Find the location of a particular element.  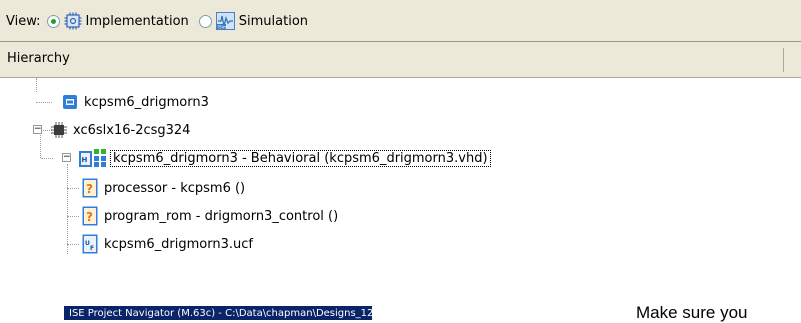

view-selector-bar: View: Implementation ISim Simulation is located at coordinates (400, 21).